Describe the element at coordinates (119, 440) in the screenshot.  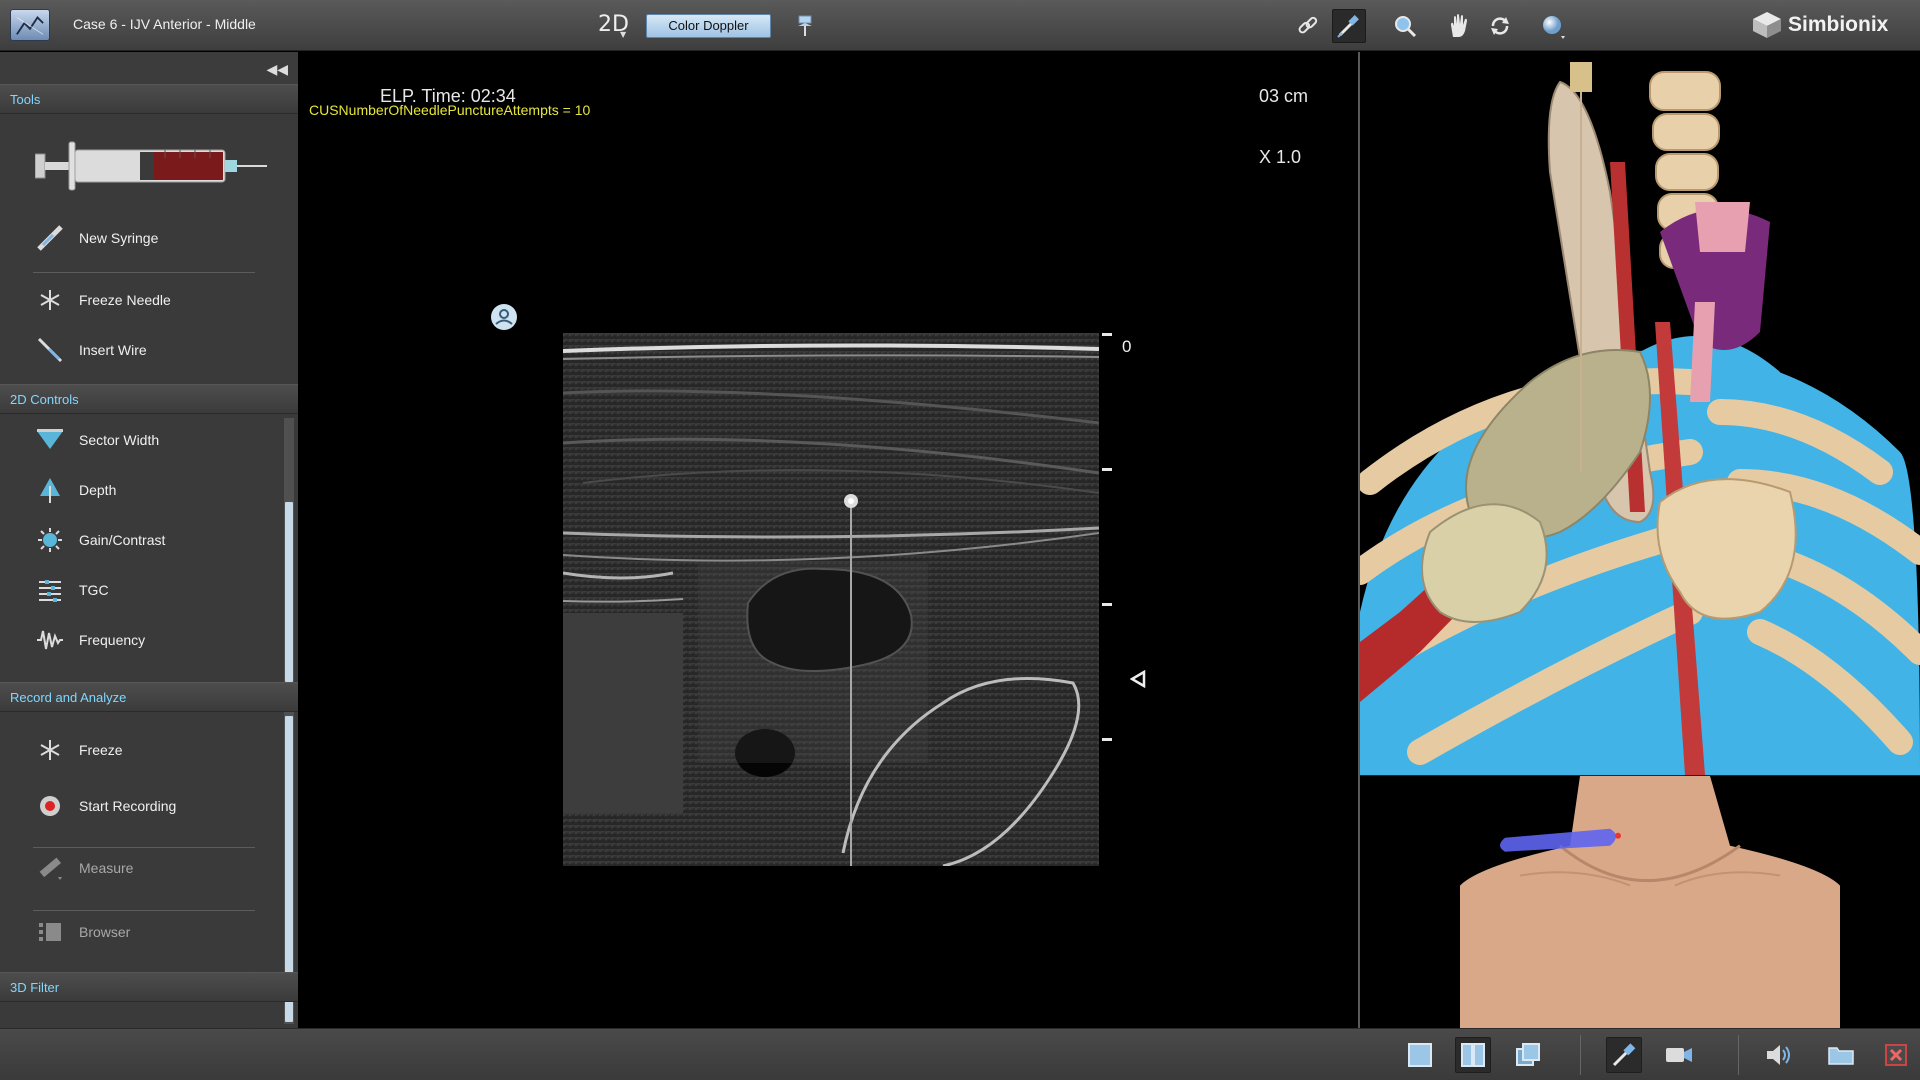
I see `sector-width-label: Sector Width` at that location.